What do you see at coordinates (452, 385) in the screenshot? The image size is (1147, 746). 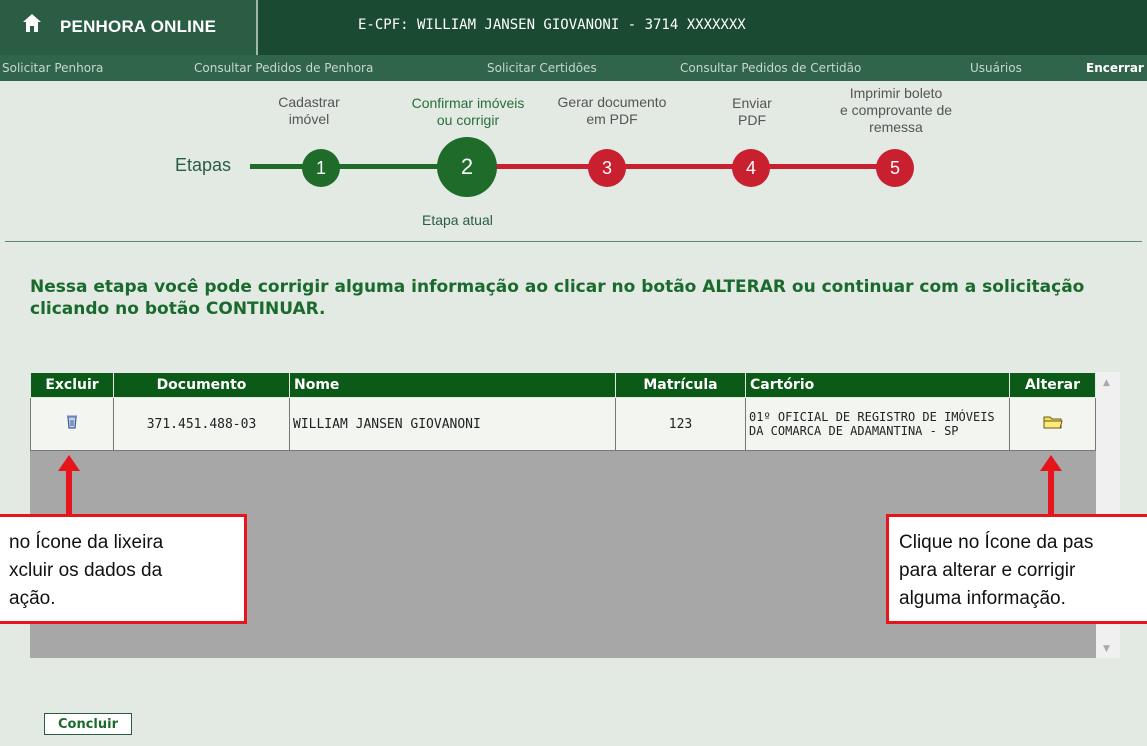 I see `col-header-nome: Nome` at bounding box center [452, 385].